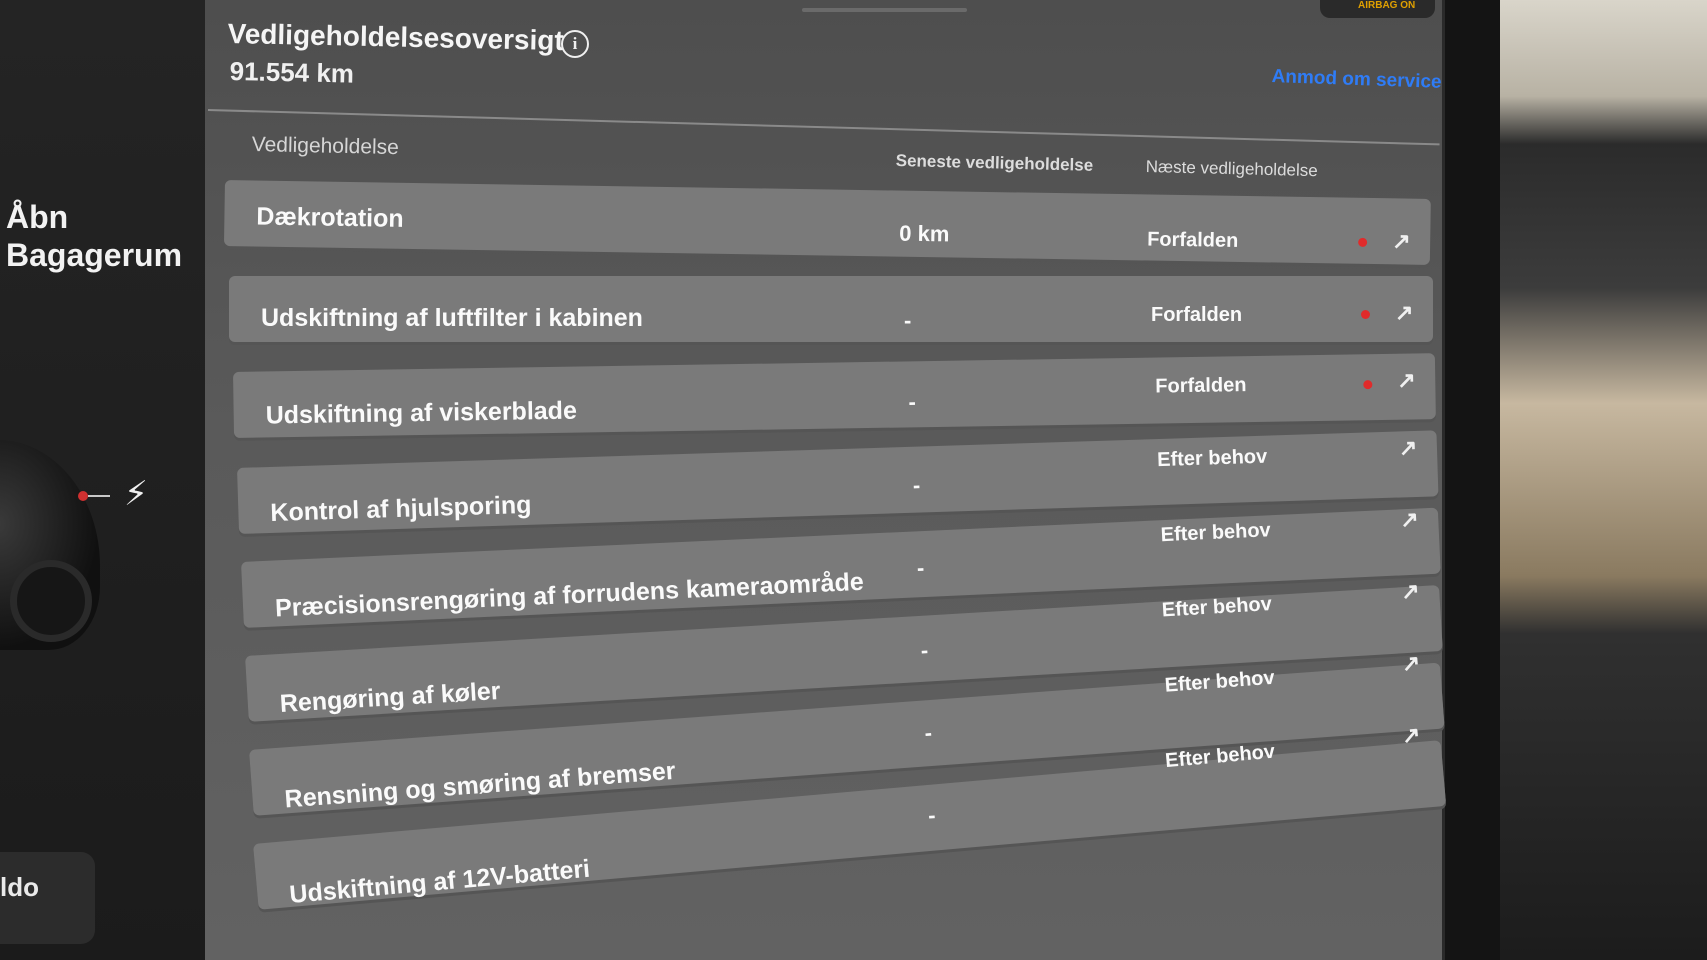 This screenshot has height=960, width=1707. Describe the element at coordinates (19, 887) in the screenshot. I see `side-action-button-label: ldo` at that location.